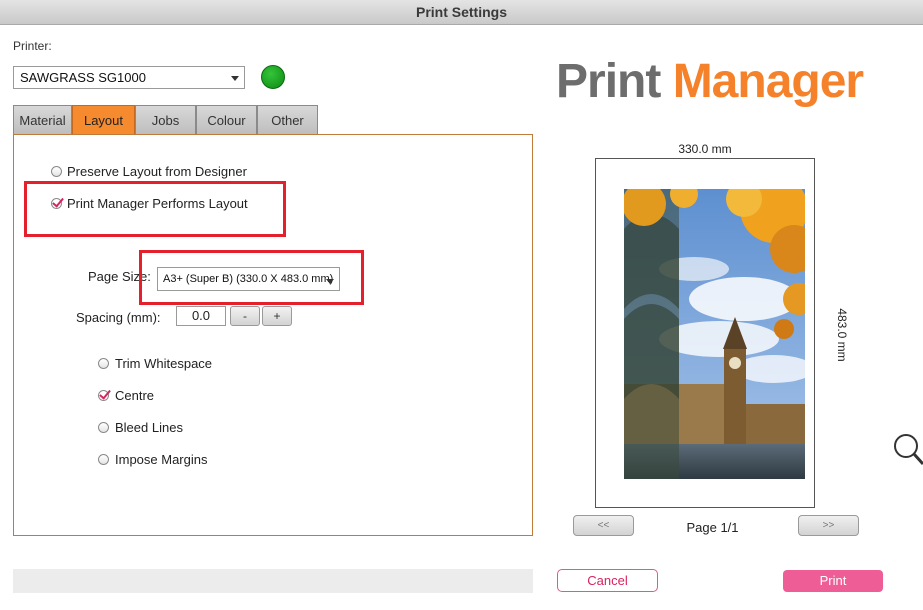 The image size is (923, 610). I want to click on preserve-layout-label: Preserve Layout from Designer, so click(157, 171).